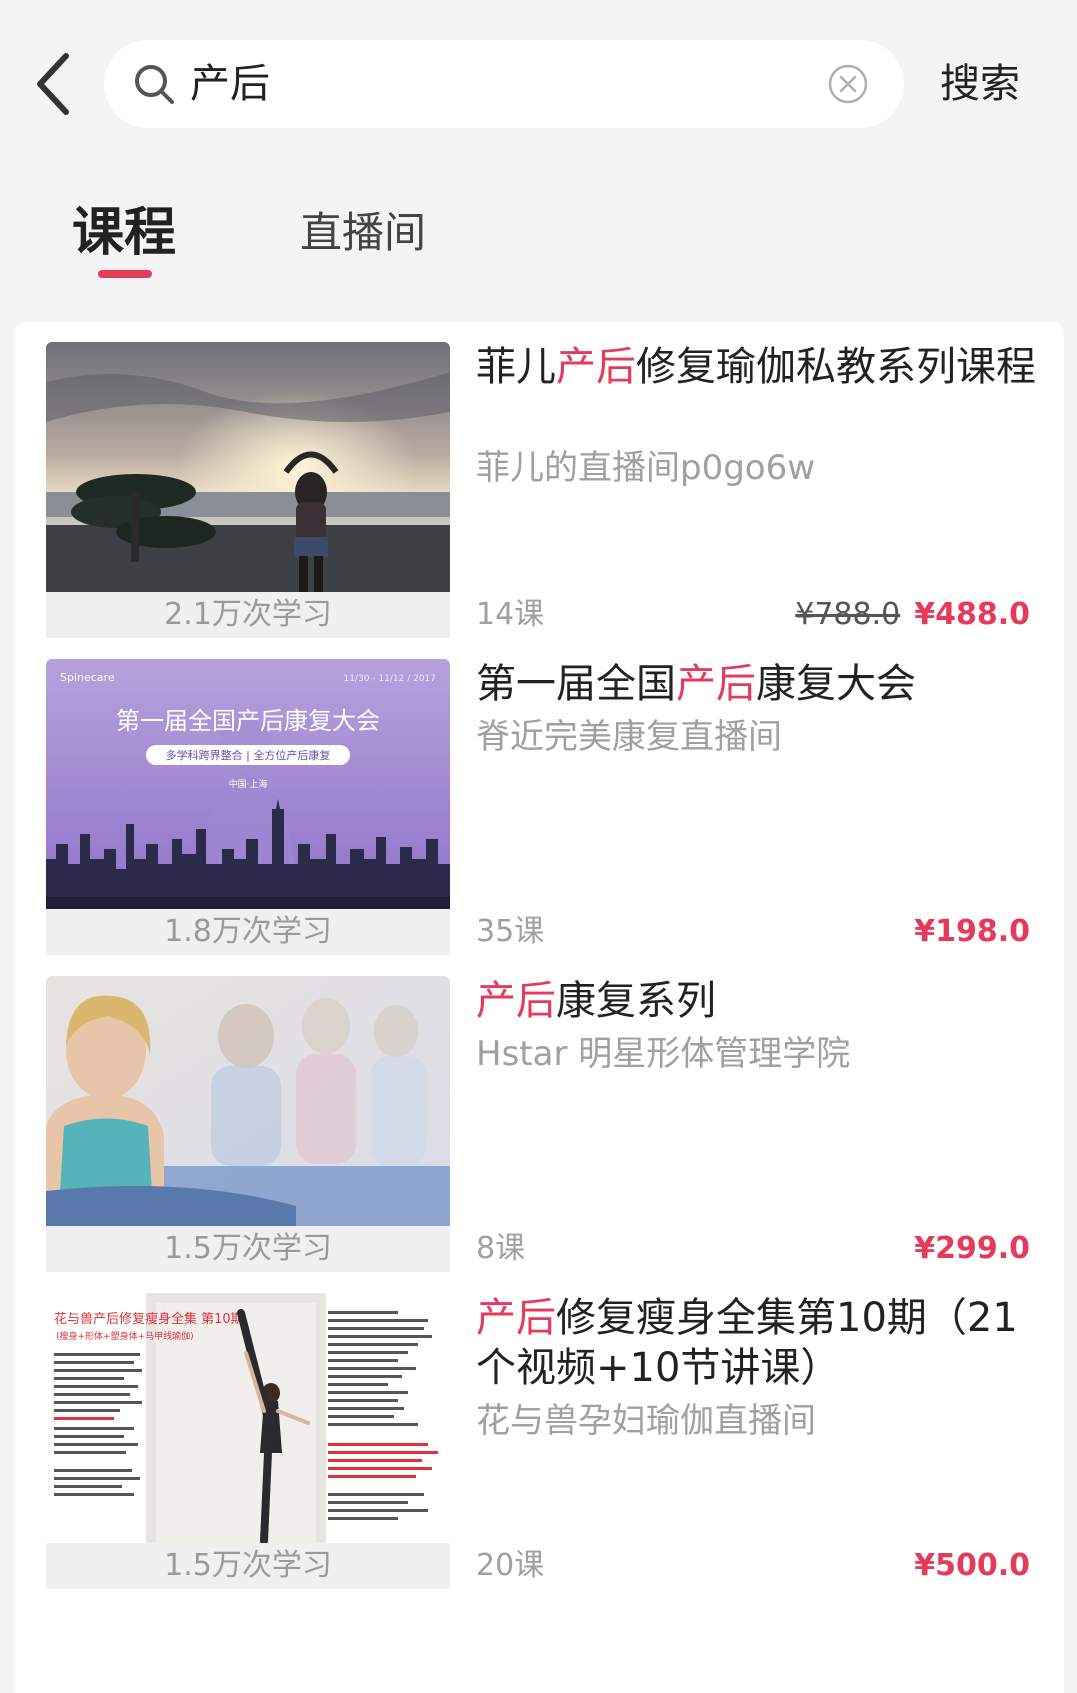  Describe the element at coordinates (538, 235) in the screenshot. I see `tab-bar: 课程 直播间` at that location.